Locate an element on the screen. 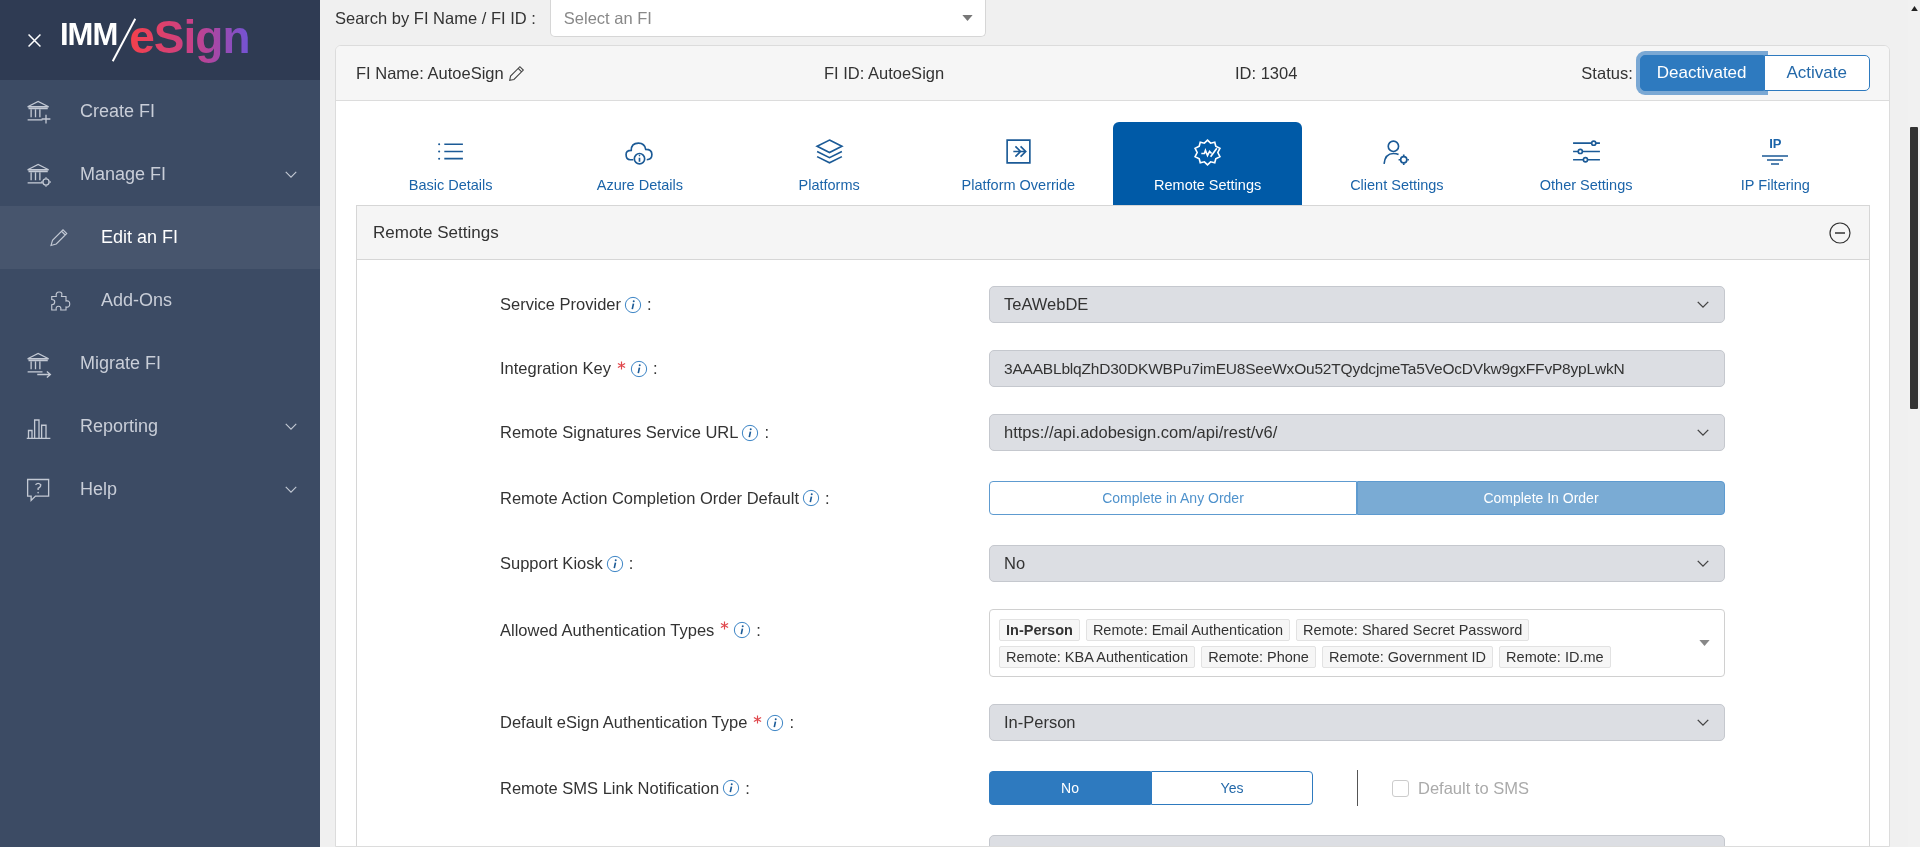  field-label: Integration Key is located at coordinates (555, 368).